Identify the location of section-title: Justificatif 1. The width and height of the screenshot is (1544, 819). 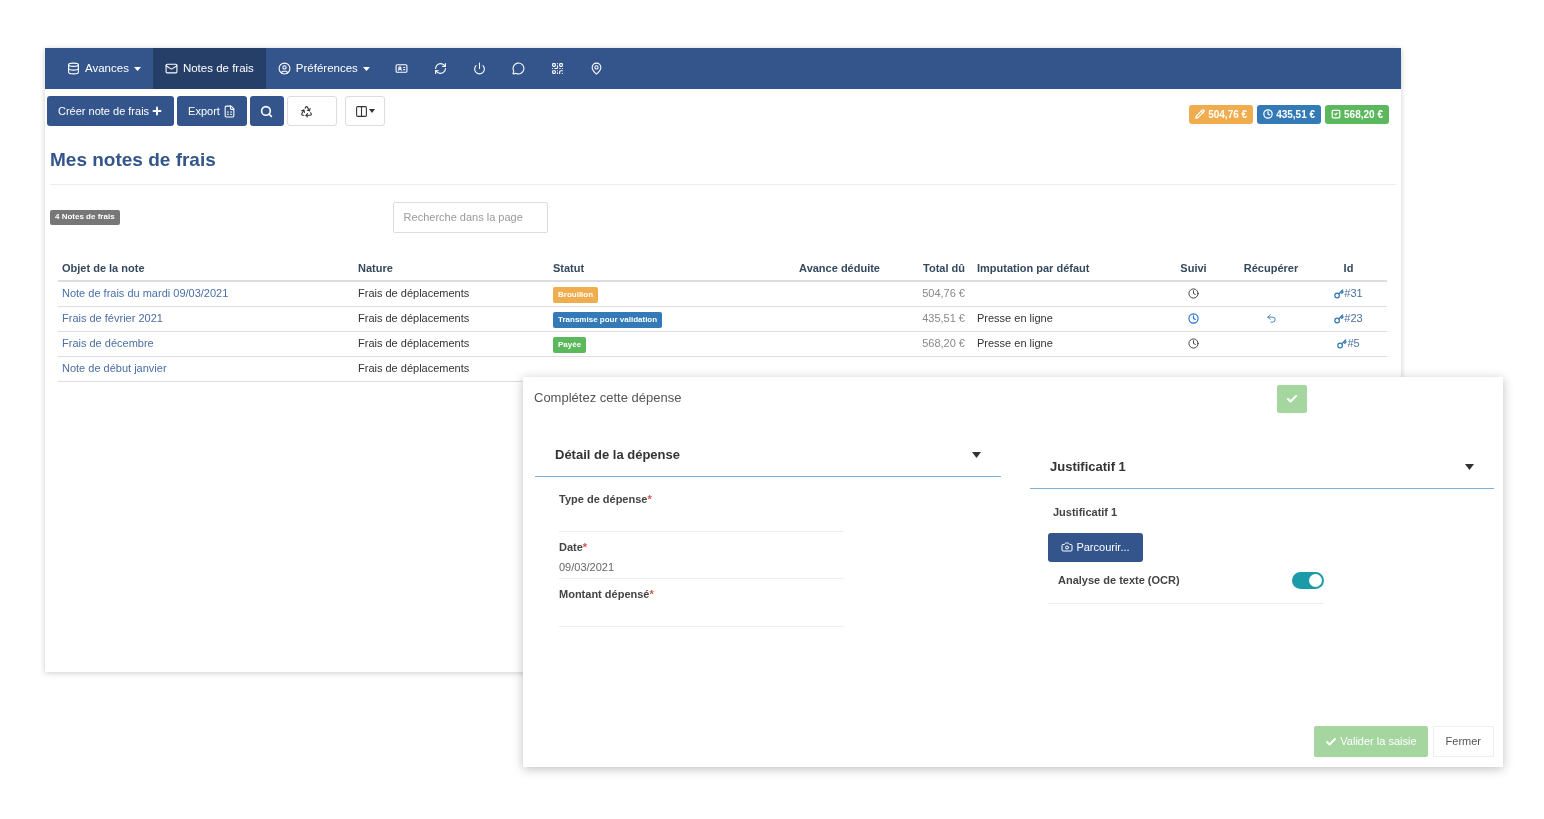
(1088, 466).